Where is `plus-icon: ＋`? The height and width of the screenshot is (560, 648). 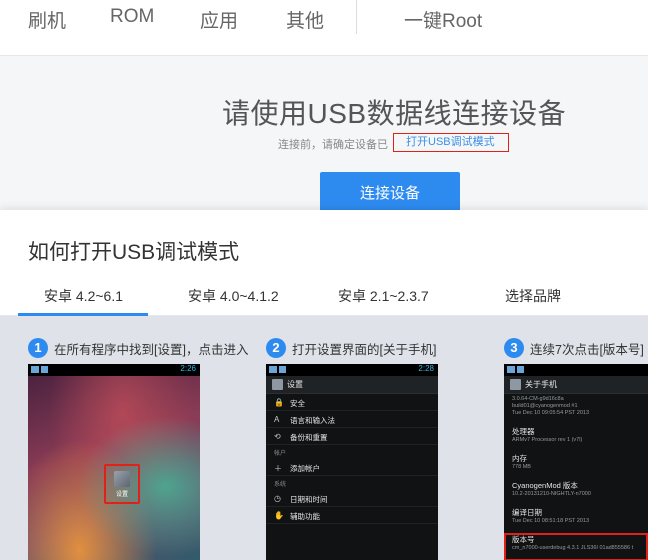
plus-icon: ＋ is located at coordinates (278, 468).